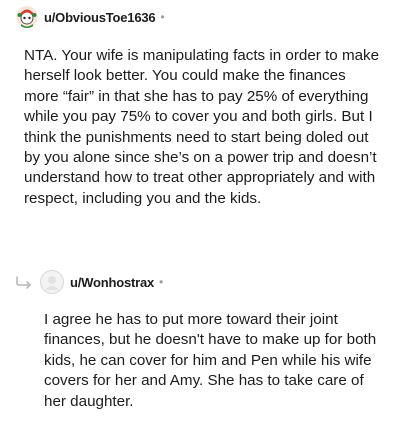 The width and height of the screenshot is (400, 438). What do you see at coordinates (23, 282) in the screenshot?
I see `reply-arrow-icon` at bounding box center [23, 282].